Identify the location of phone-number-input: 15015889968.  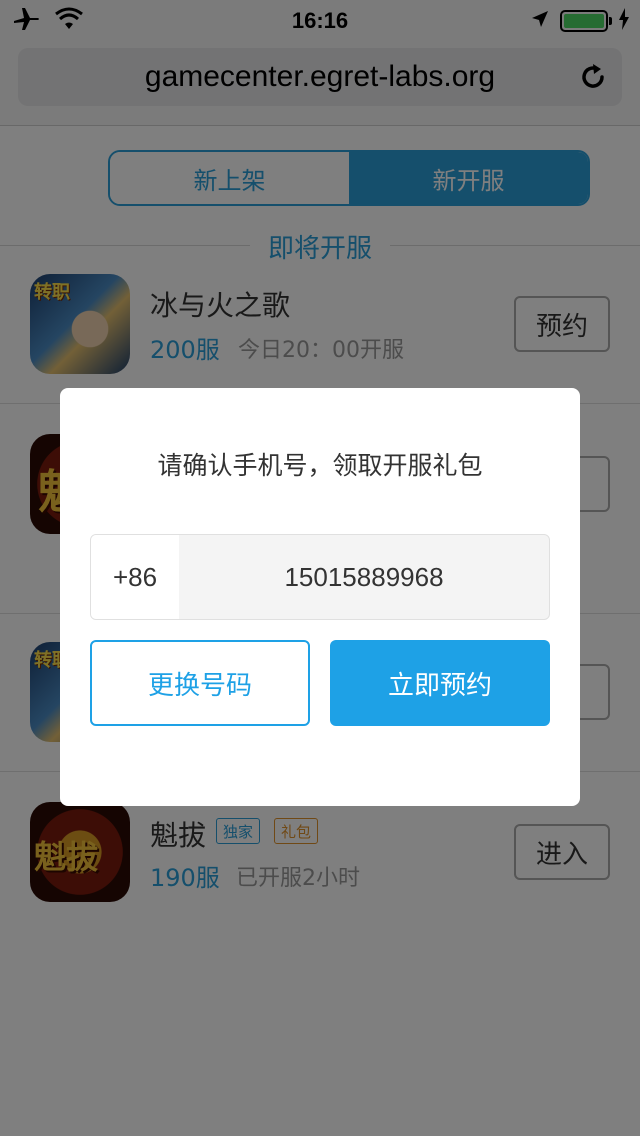
(364, 577).